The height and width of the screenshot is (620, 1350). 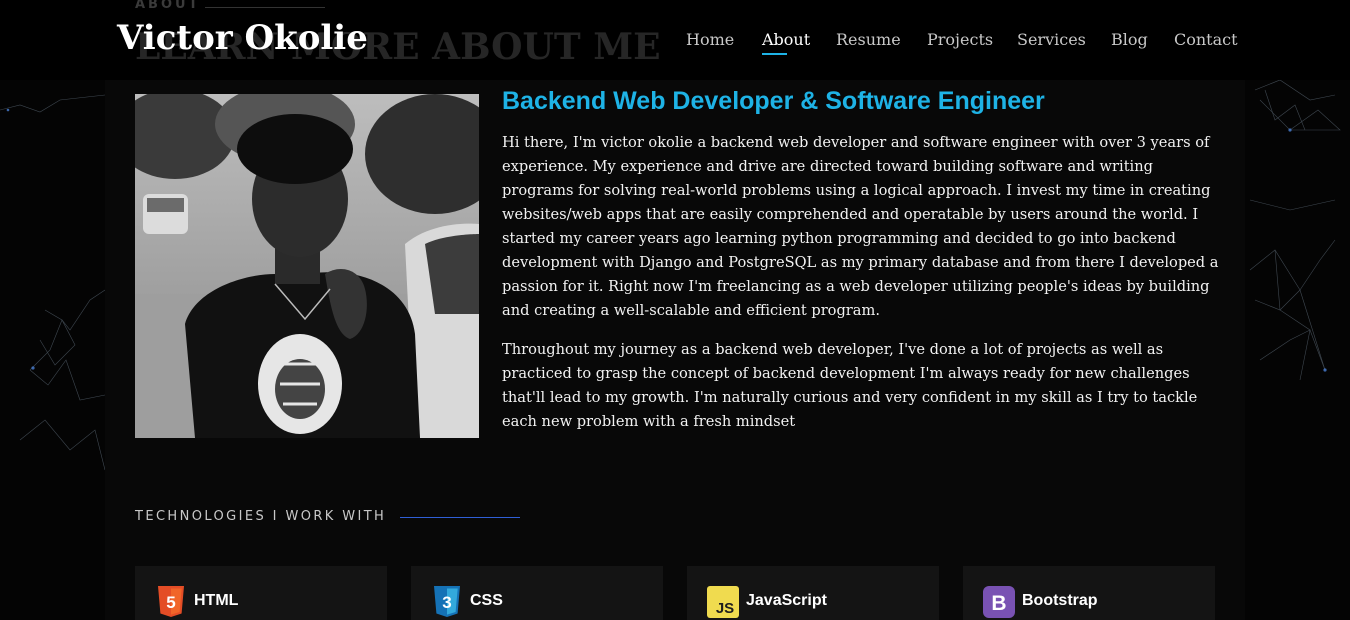 I want to click on tech-card-html: 5 HTML, so click(x=261, y=593).